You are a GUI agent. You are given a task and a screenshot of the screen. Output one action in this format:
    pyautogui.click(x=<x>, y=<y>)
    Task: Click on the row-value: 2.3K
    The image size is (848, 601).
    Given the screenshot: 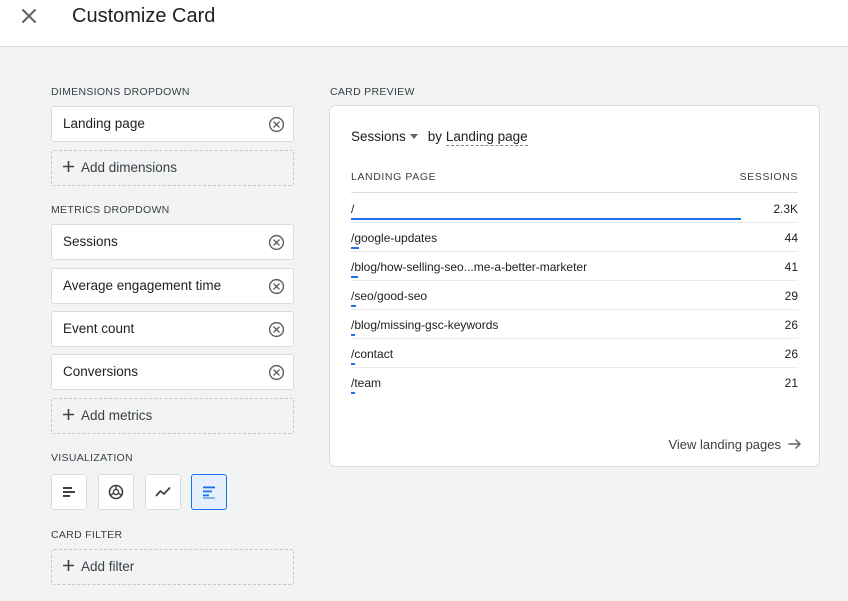 What is the action you would take?
    pyautogui.click(x=785, y=209)
    